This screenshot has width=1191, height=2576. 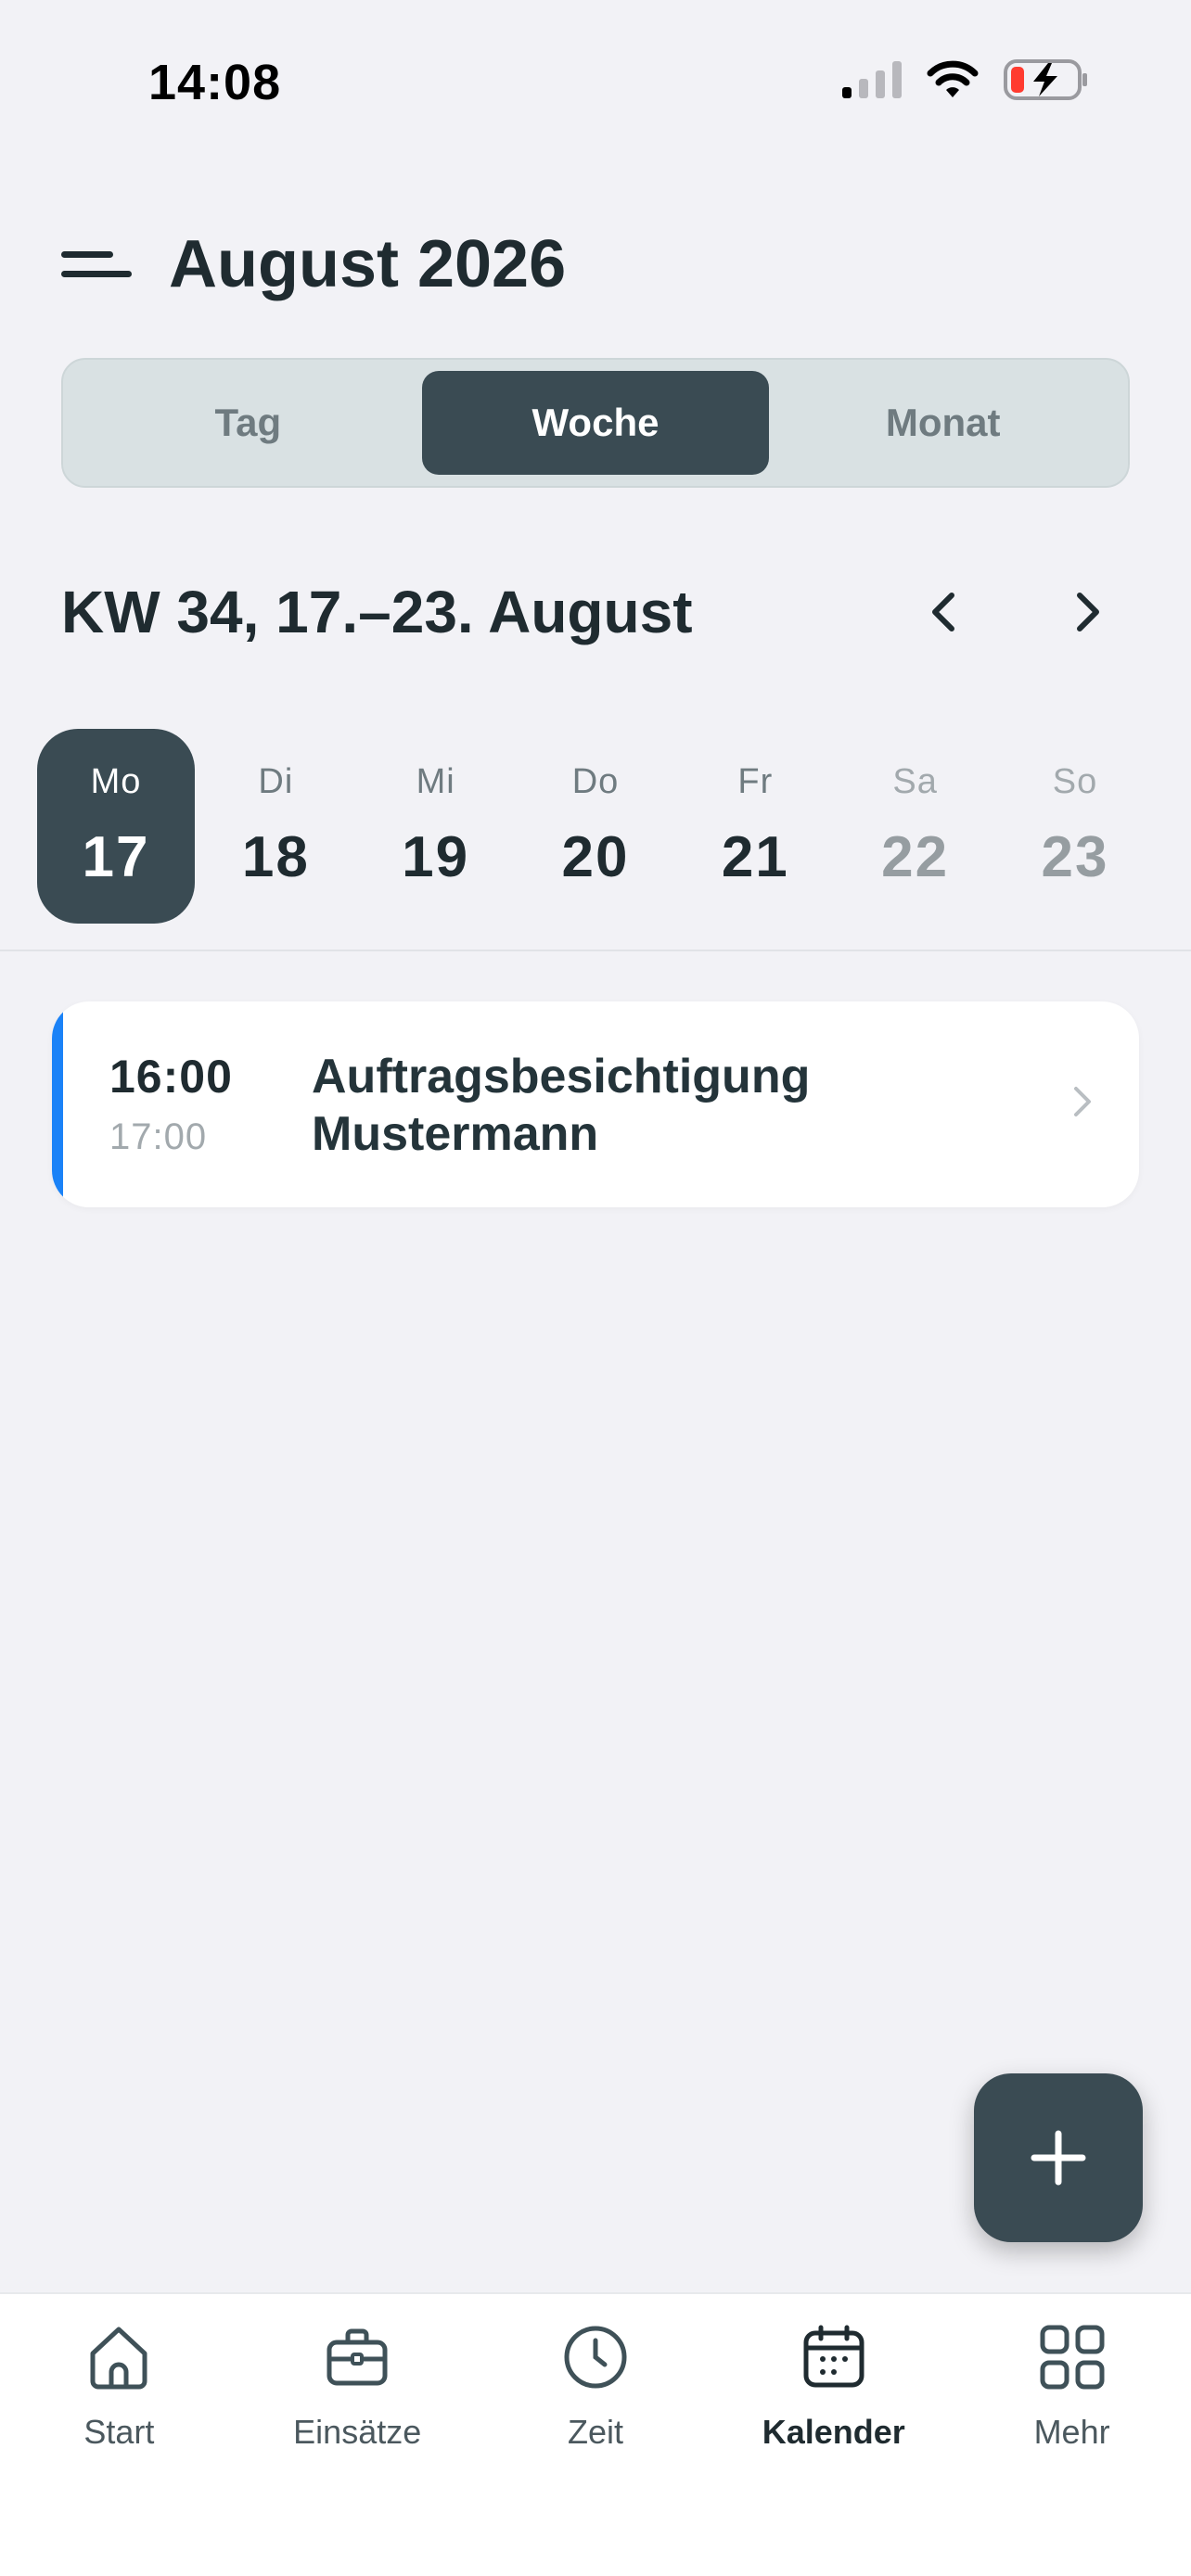 What do you see at coordinates (915, 782) in the screenshot?
I see `day-name: Sa` at bounding box center [915, 782].